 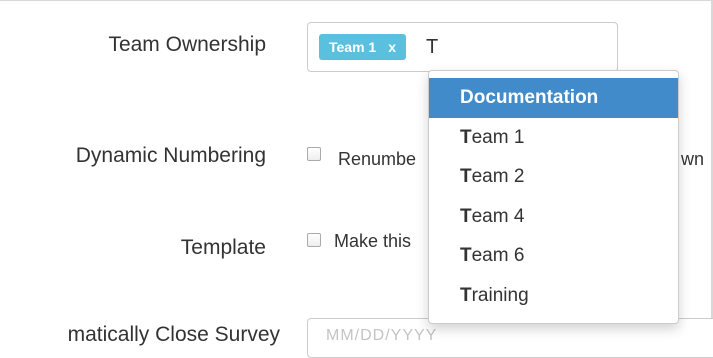 What do you see at coordinates (553, 177) in the screenshot?
I see `dropdown-item-team-2: Team 2` at bounding box center [553, 177].